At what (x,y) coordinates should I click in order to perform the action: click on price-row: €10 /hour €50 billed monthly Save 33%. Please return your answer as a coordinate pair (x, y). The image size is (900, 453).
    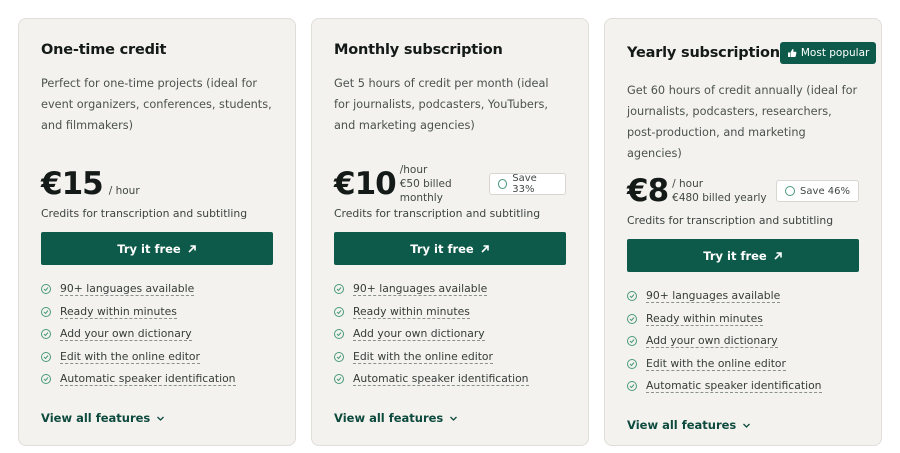
    Looking at the image, I should click on (450, 184).